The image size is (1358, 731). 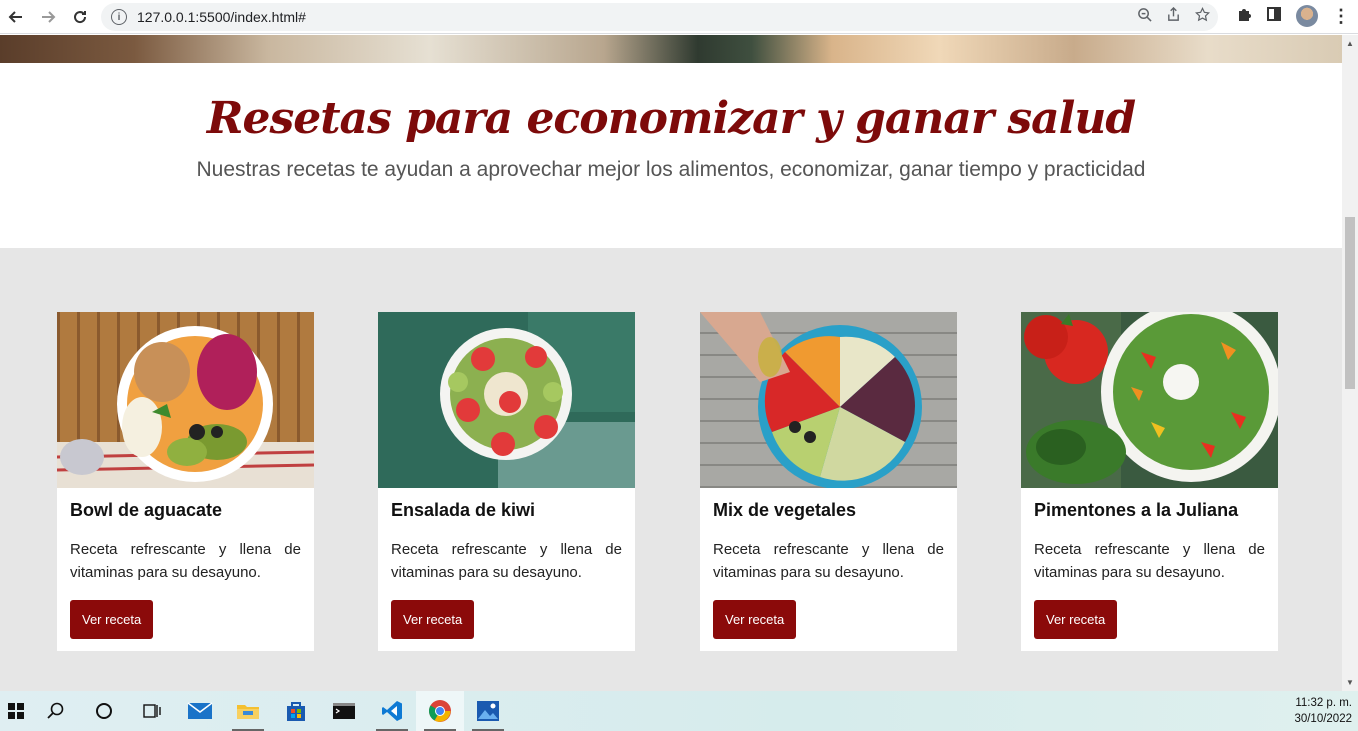 I want to click on vscode-icon, so click(x=392, y=711).